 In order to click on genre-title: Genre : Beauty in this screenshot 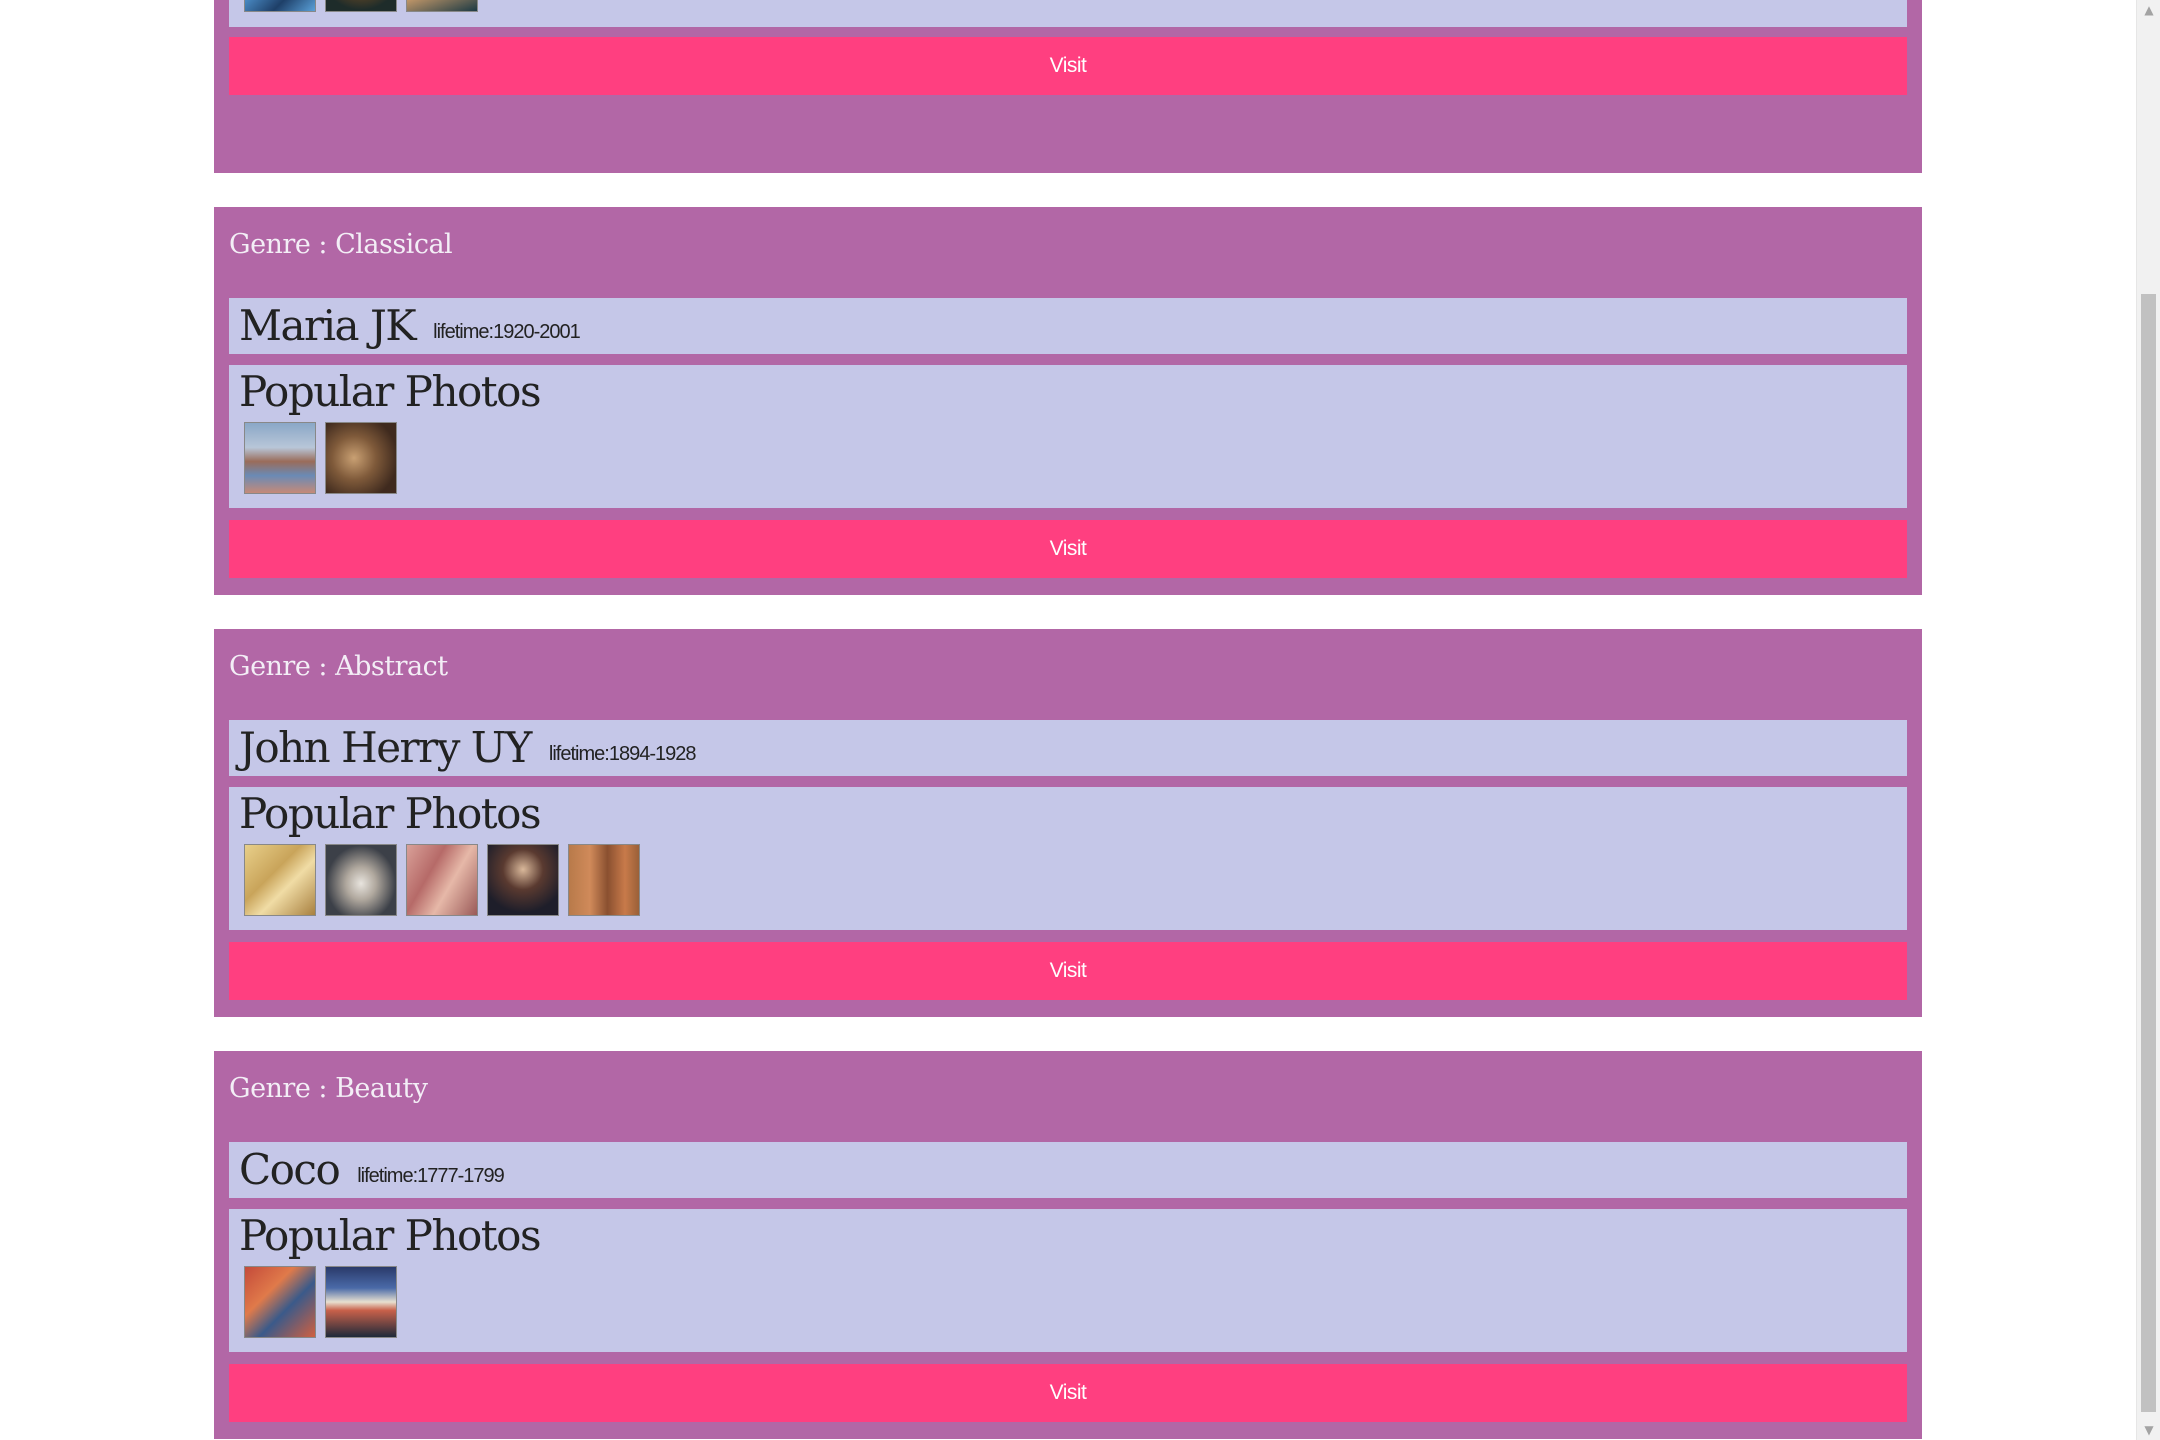, I will do `click(328, 1088)`.